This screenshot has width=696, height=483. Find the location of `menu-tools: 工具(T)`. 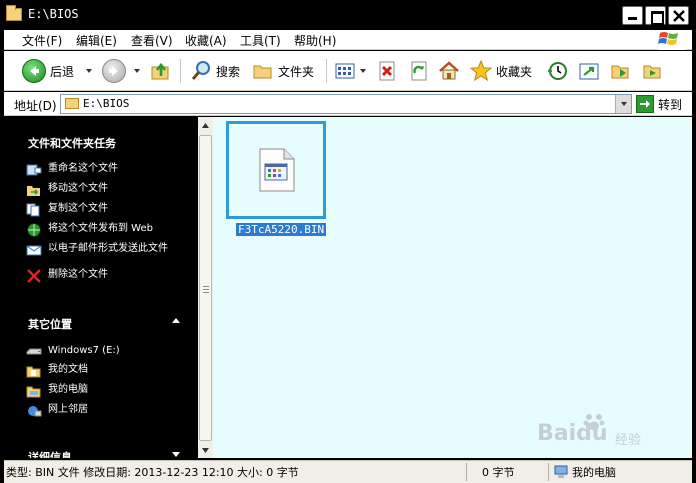

menu-tools: 工具(T) is located at coordinates (260, 40).